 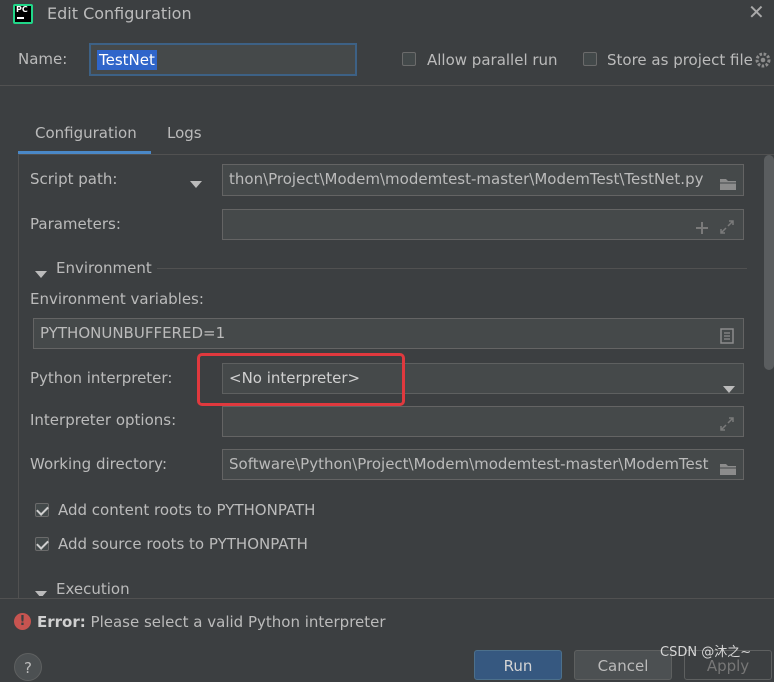 What do you see at coordinates (99, 464) in the screenshot?
I see `working-directory-label: Working directory:` at bounding box center [99, 464].